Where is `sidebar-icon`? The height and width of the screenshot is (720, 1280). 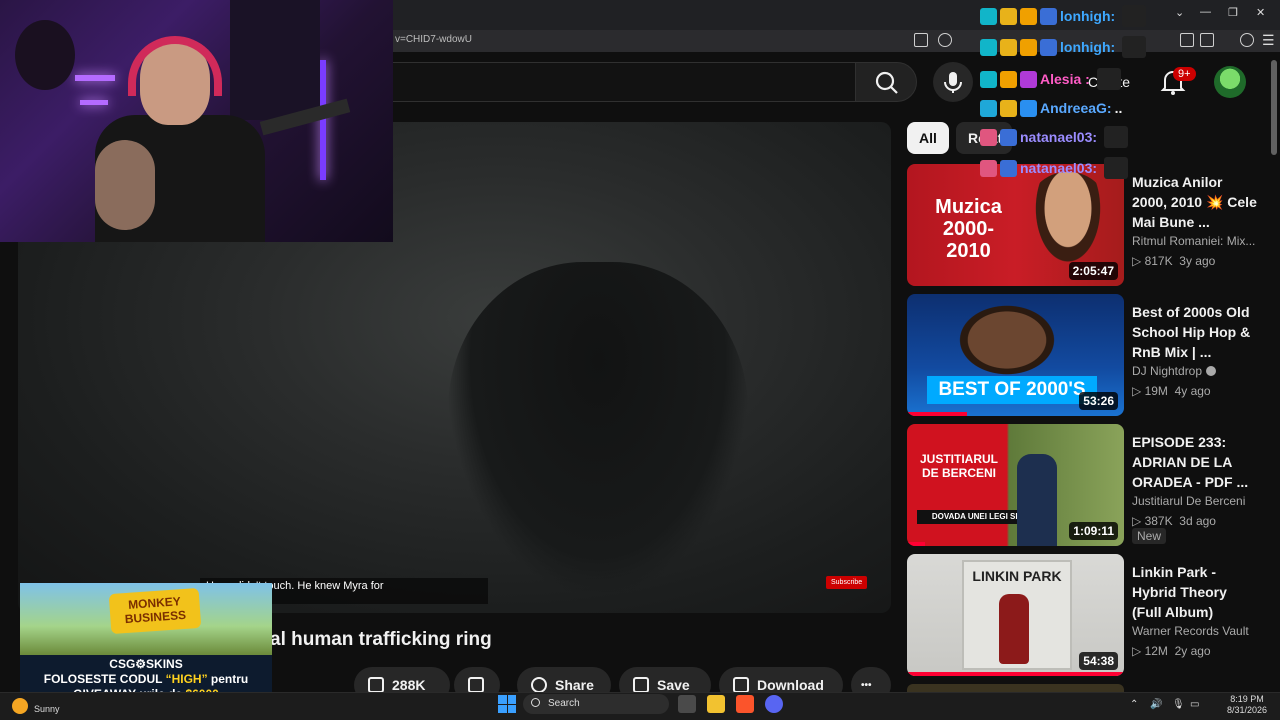 sidebar-icon is located at coordinates (1187, 40).